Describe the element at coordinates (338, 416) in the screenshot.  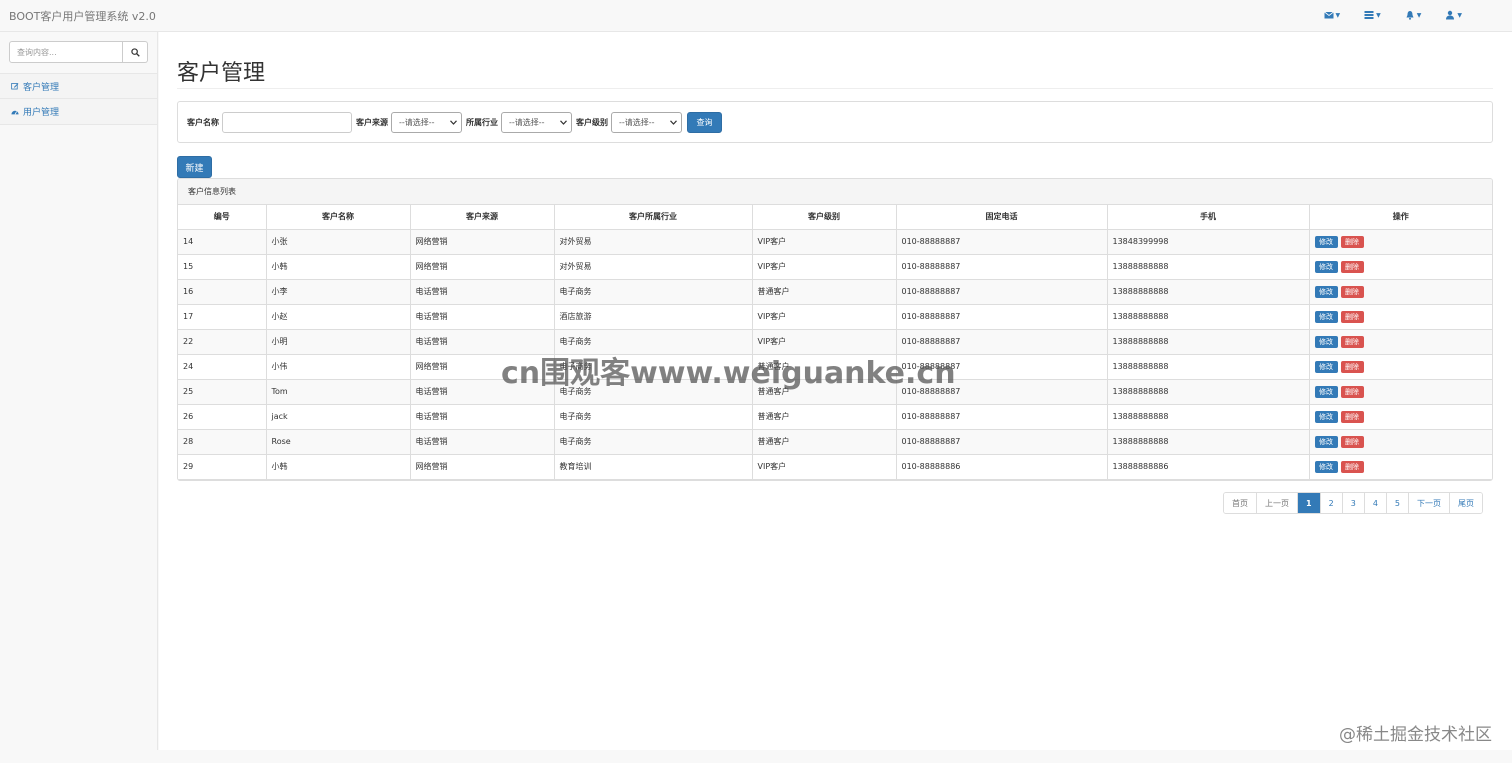
I see `table-cell: jack` at that location.